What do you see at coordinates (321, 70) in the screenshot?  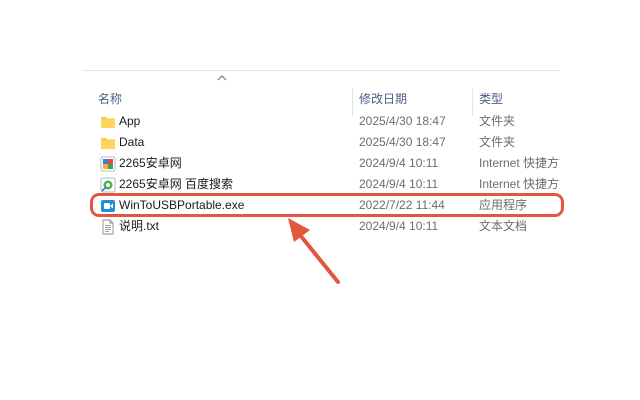 I see `top-divider` at bounding box center [321, 70].